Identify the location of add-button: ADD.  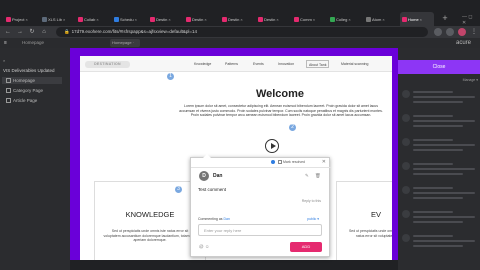
(306, 247).